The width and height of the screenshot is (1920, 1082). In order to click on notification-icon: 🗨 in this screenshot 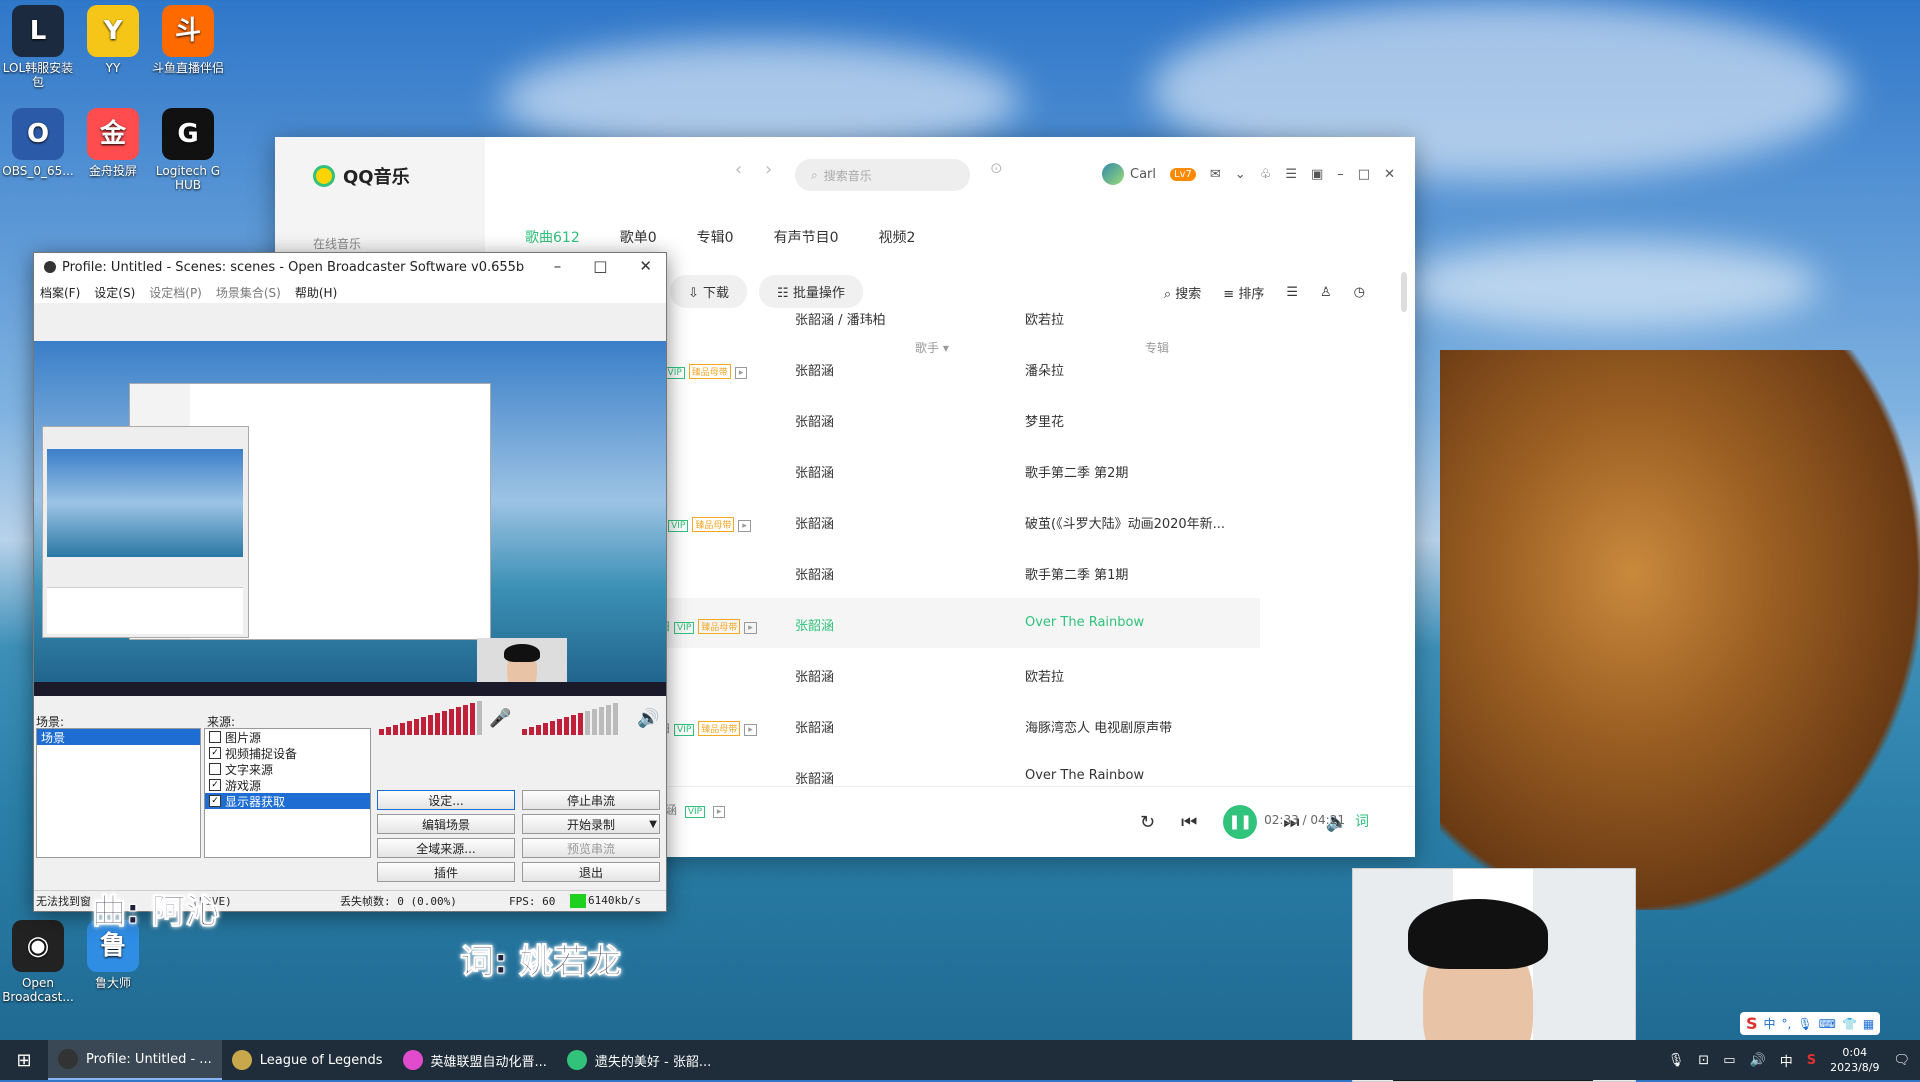, I will do `click(1901, 1060)`.